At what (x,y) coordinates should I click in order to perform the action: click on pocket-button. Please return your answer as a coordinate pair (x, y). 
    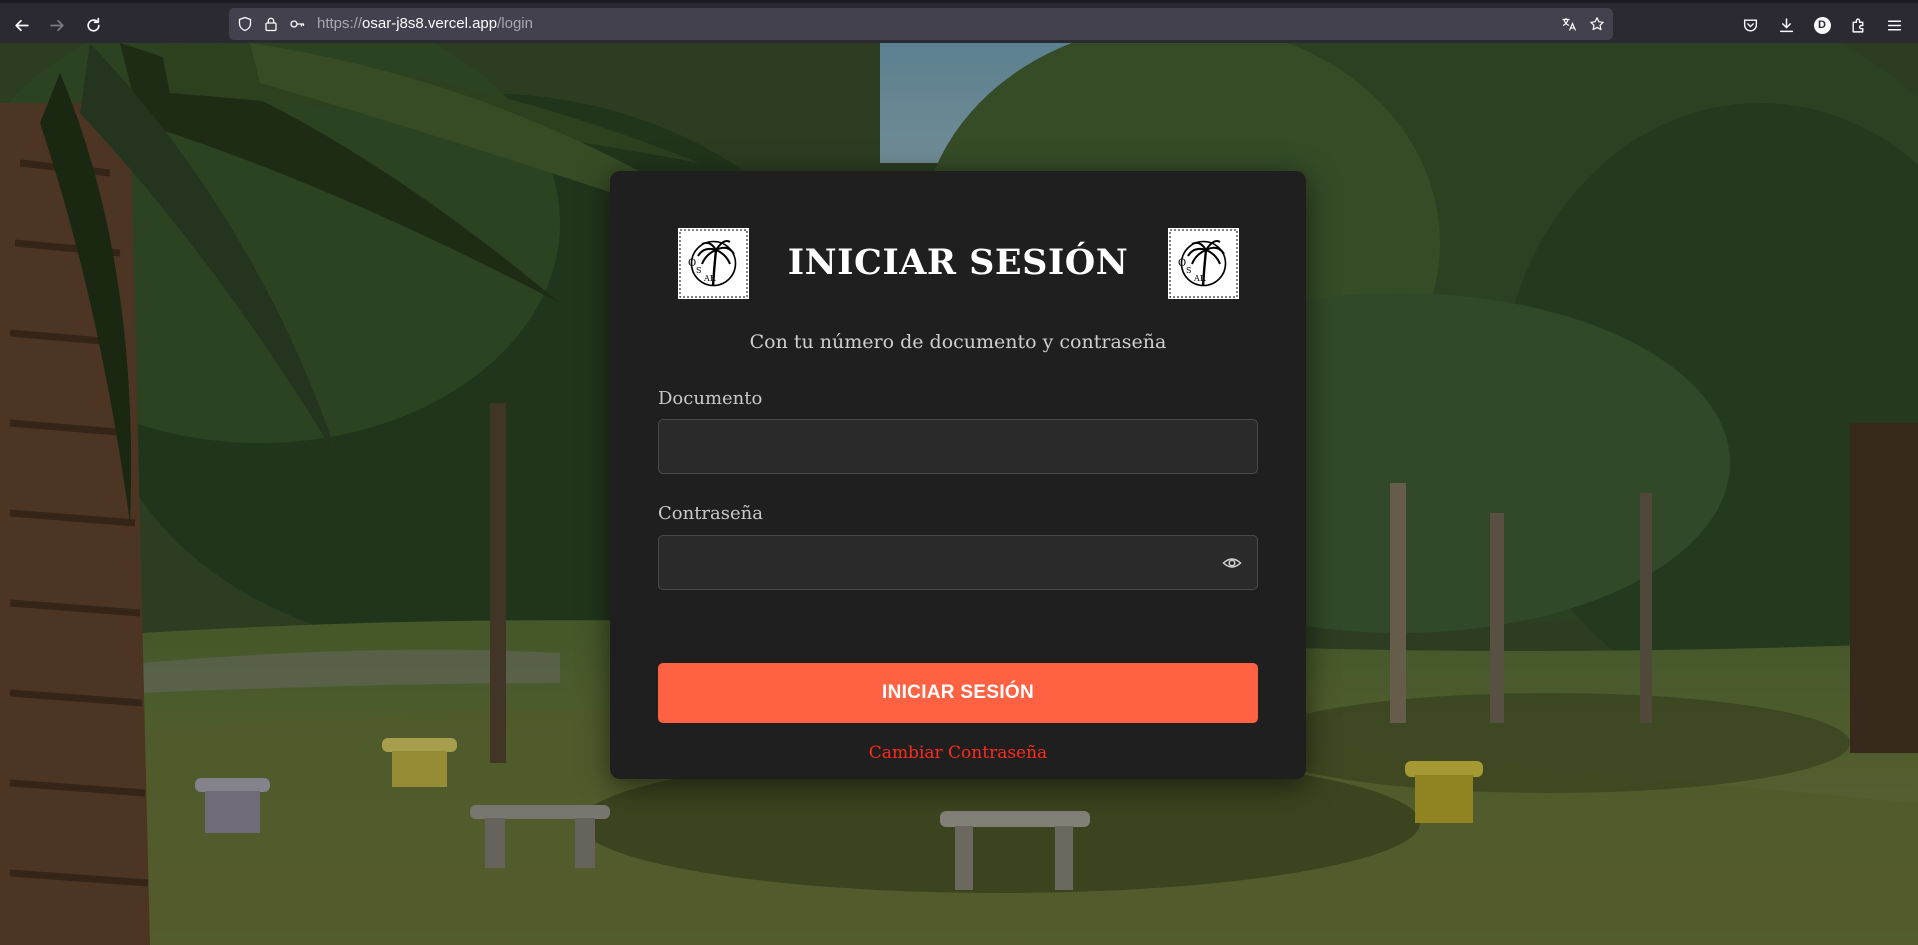
    Looking at the image, I should click on (1750, 25).